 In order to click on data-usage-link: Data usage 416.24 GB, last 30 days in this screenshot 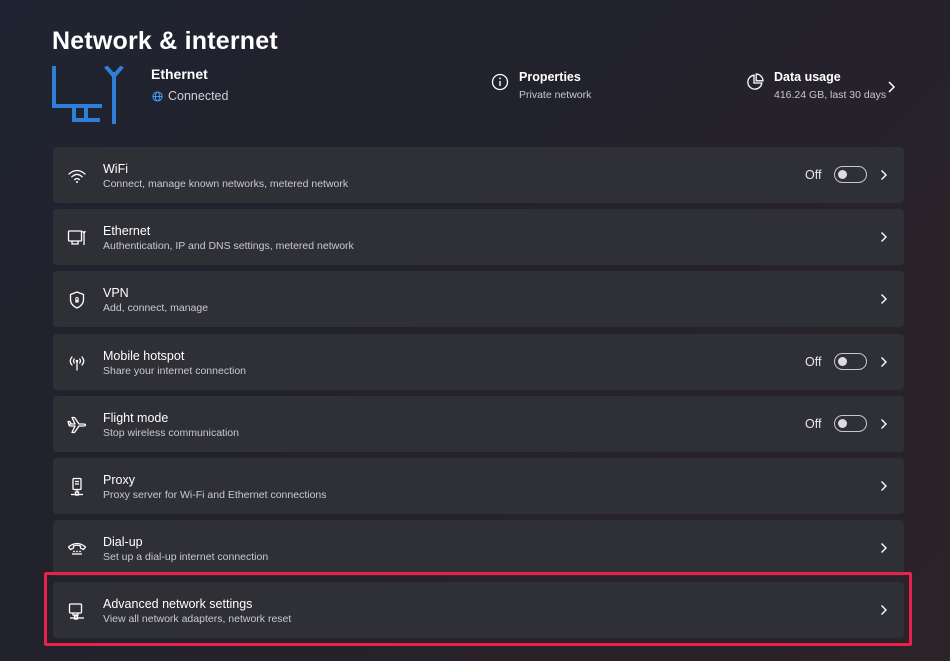, I will do `click(816, 85)`.